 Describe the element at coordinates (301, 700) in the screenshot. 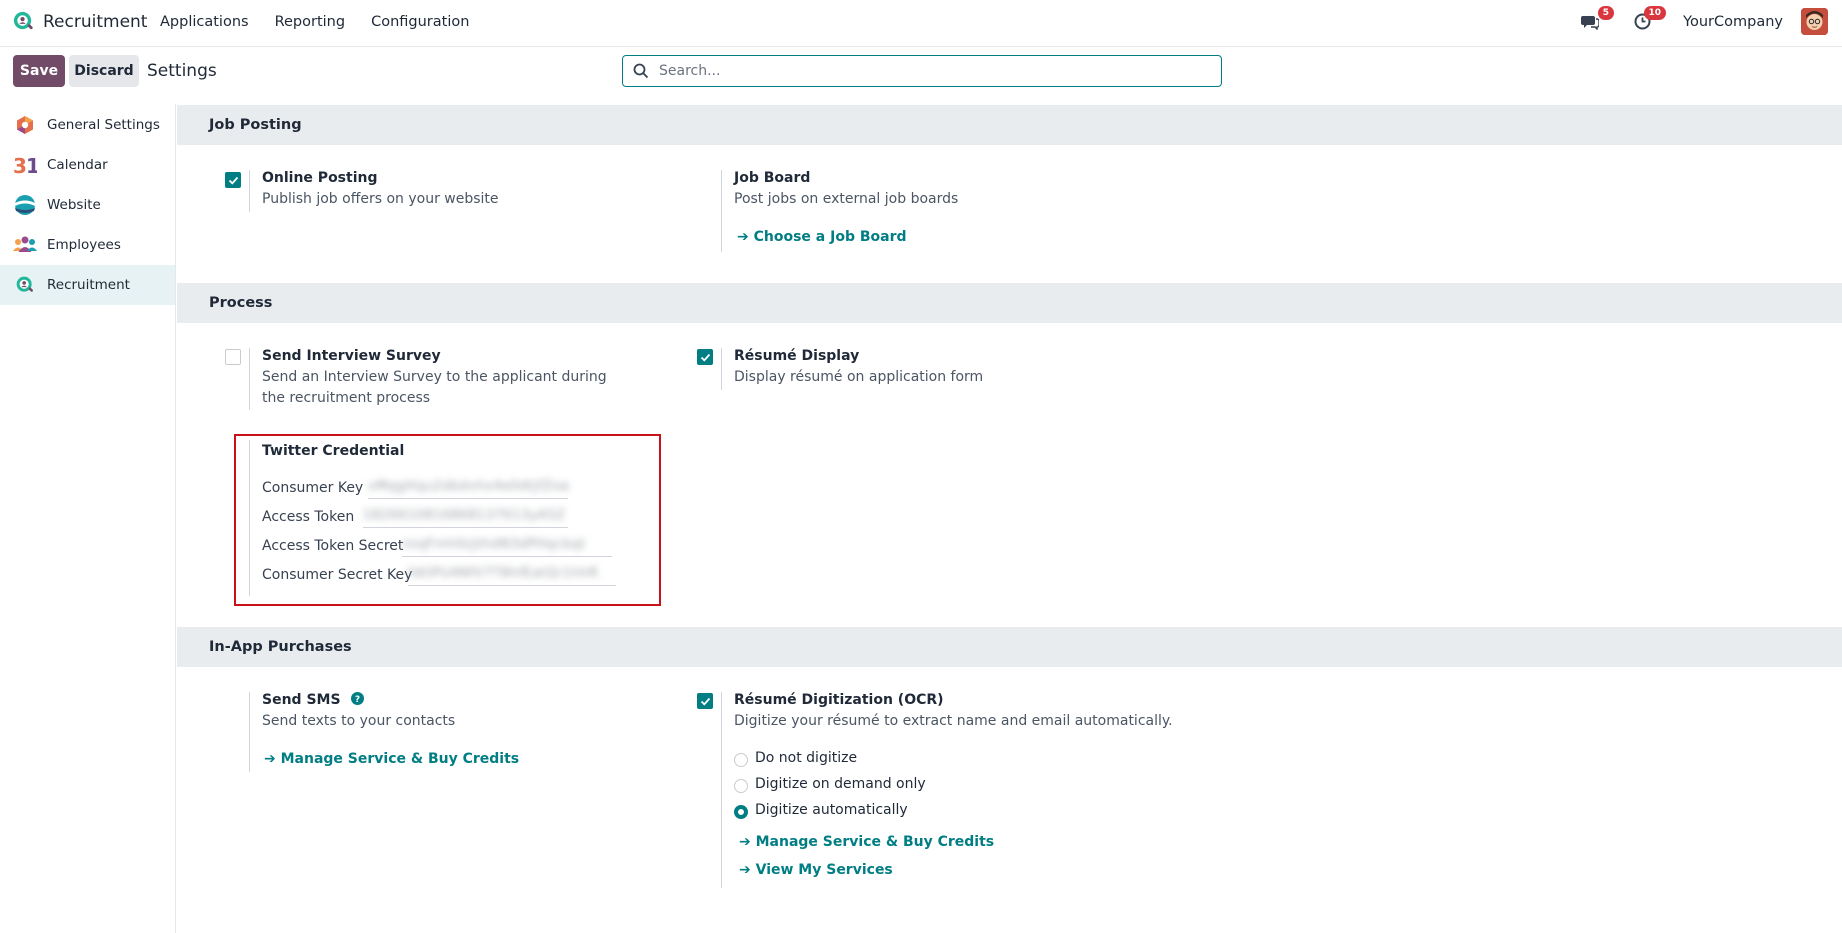

I see `send-sms-label: Send SMS` at that location.